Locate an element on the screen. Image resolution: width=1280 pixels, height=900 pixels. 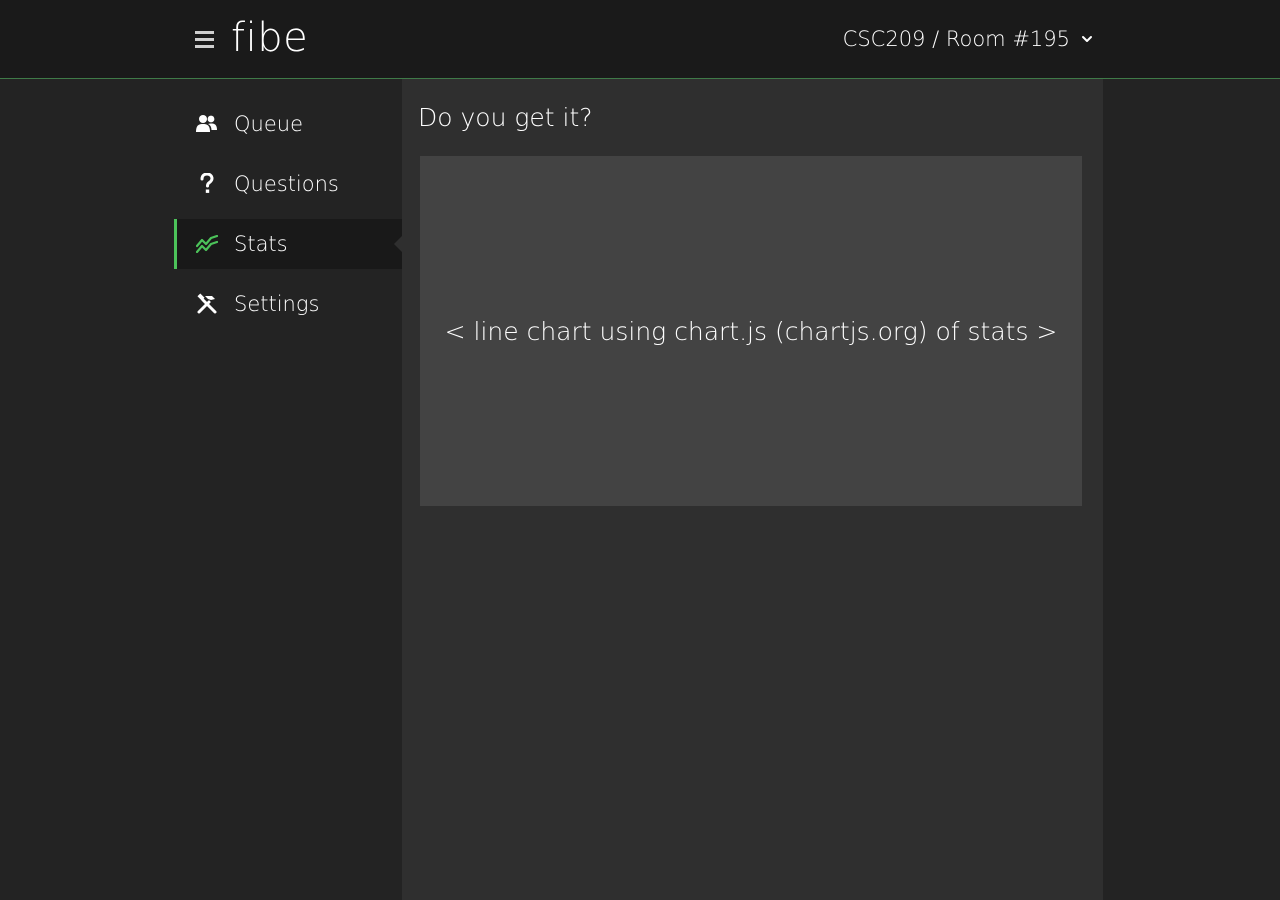
line-chart-icon is located at coordinates (207, 244).